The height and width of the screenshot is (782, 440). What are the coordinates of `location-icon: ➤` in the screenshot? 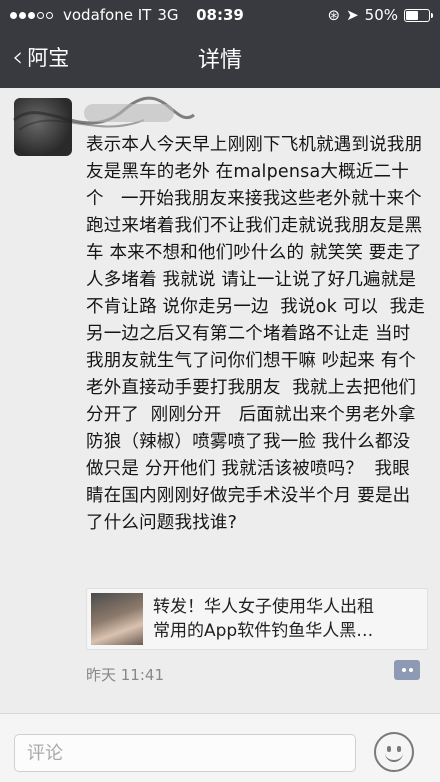 It's located at (352, 15).